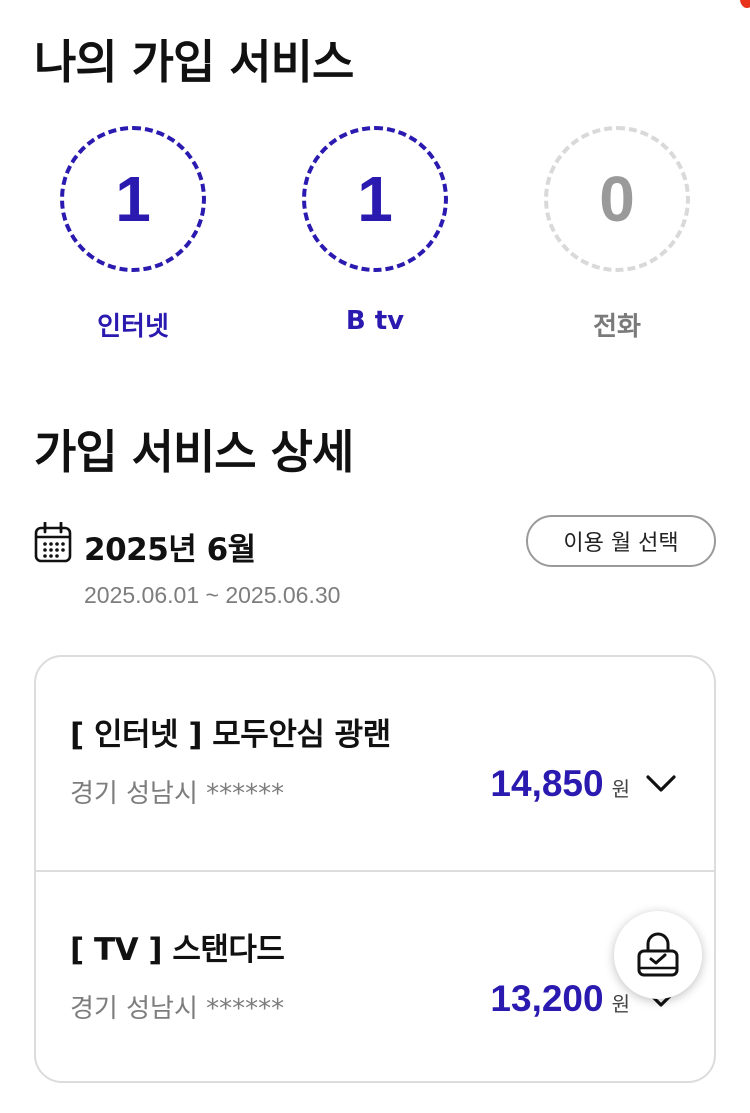 The width and height of the screenshot is (750, 1113). I want to click on price-amount: 14,850, so click(547, 783).